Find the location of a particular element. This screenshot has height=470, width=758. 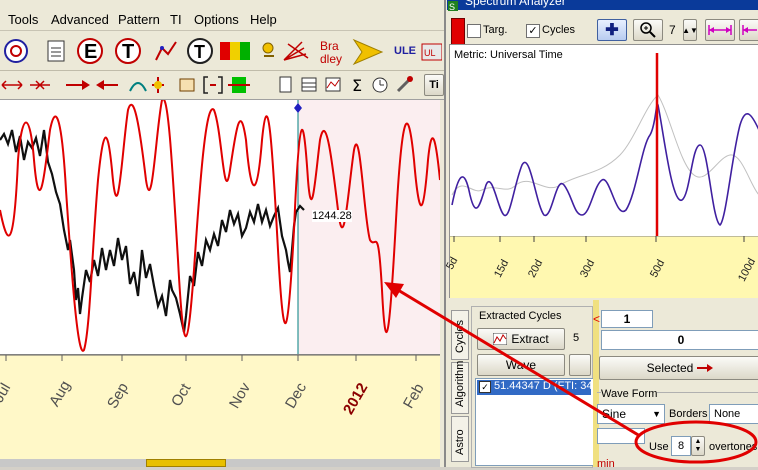

hand-icon is located at coordinates (187, 85).